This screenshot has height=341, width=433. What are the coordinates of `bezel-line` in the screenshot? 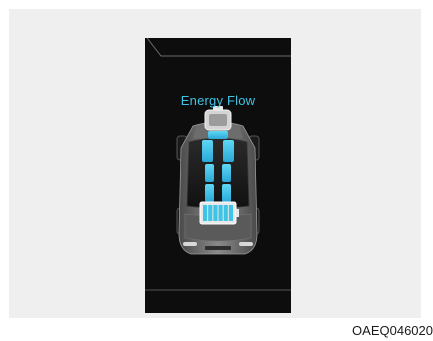 It's located at (218, 47).